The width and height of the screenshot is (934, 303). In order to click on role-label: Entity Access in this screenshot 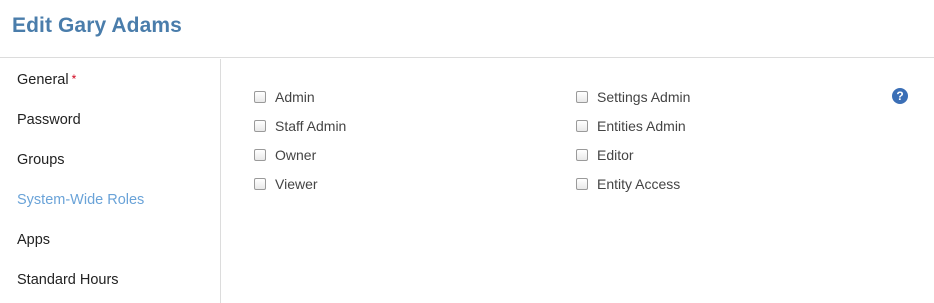, I will do `click(639, 184)`.